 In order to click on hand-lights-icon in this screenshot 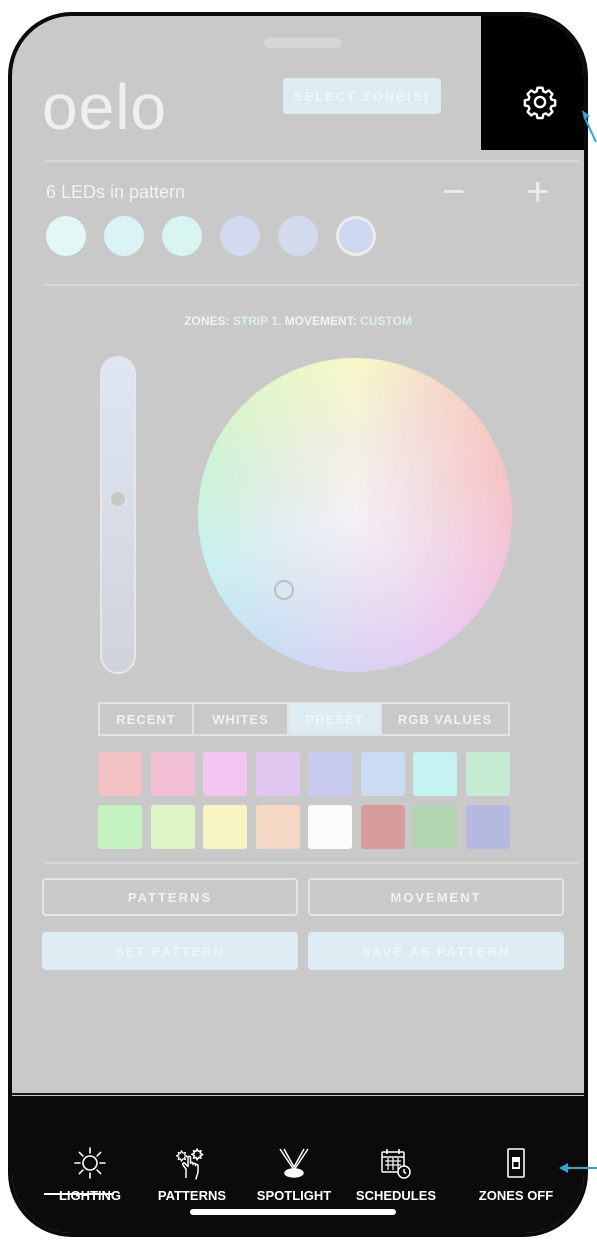, I will do `click(190, 1164)`.